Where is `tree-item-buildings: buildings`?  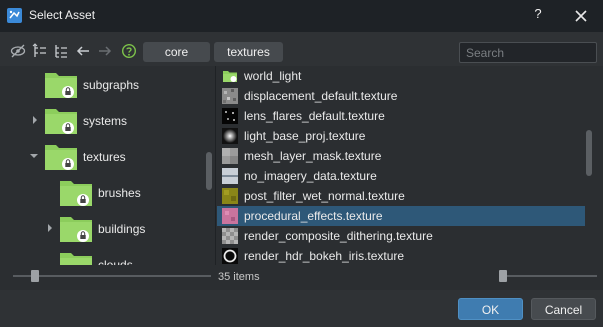
tree-item-buildings: buildings is located at coordinates (108, 228).